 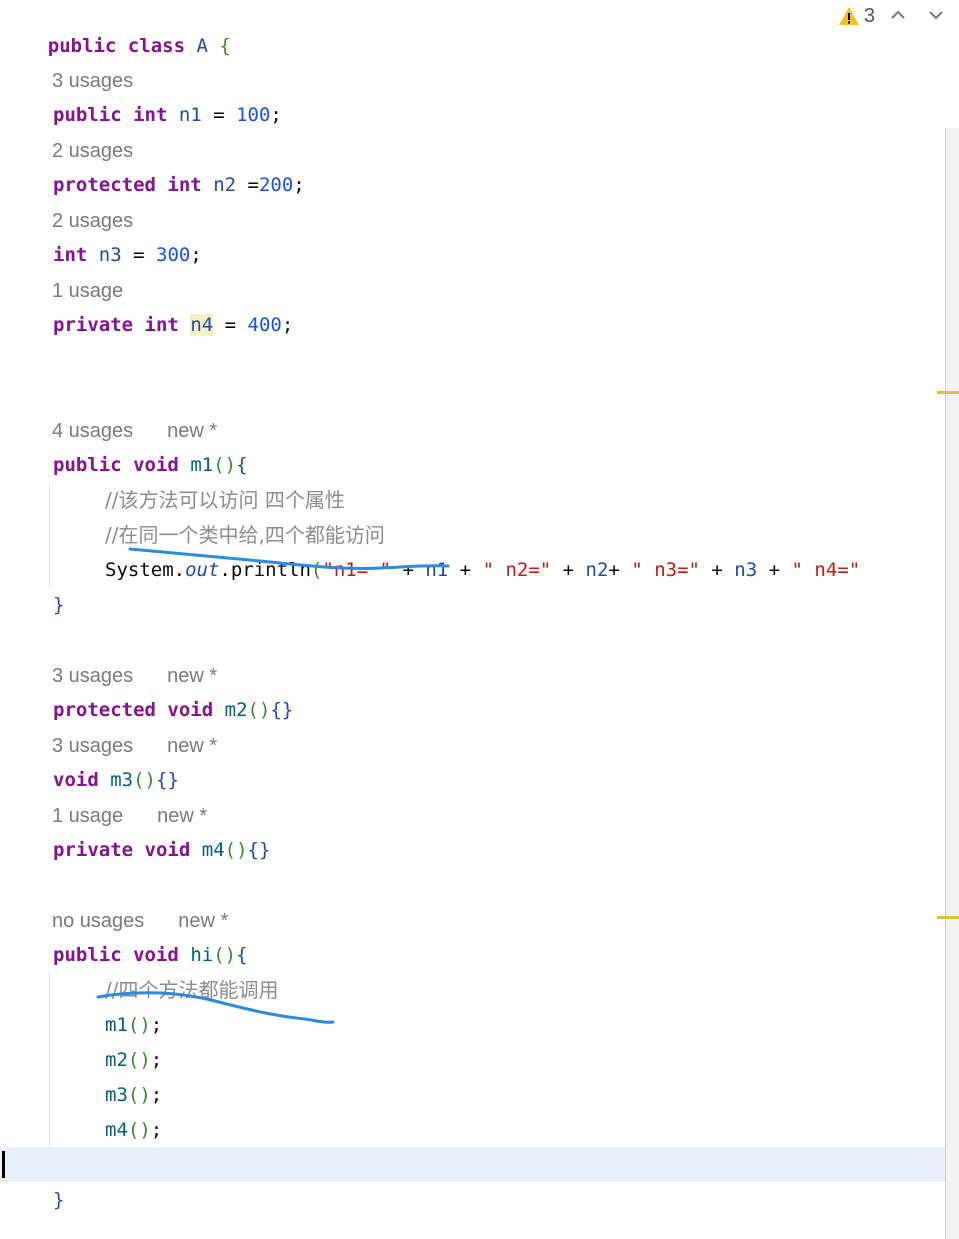 I want to click on method-m3: void m3(){}, so click(x=116, y=780).